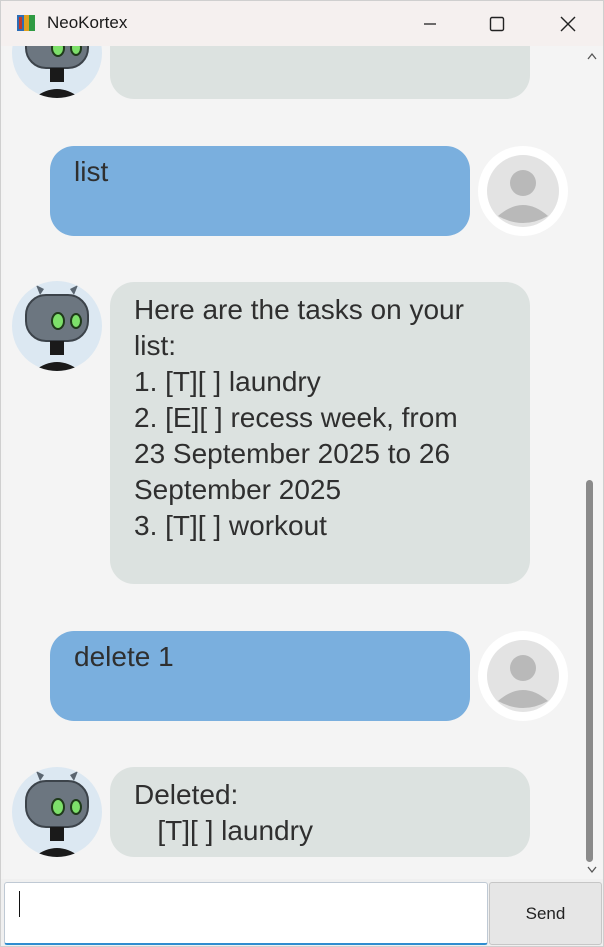  What do you see at coordinates (320, 812) in the screenshot?
I see `bot-message-bubble: Deleted: [T][ ] laundry` at bounding box center [320, 812].